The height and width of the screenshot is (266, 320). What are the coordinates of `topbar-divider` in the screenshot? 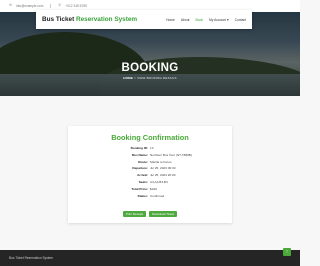 It's located at (51, 6).